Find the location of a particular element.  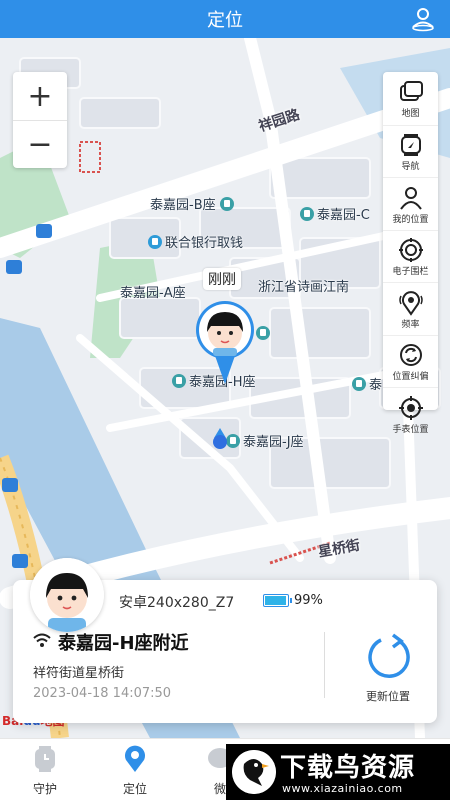

street-address: 祥符街道星桥街 is located at coordinates (79, 673).